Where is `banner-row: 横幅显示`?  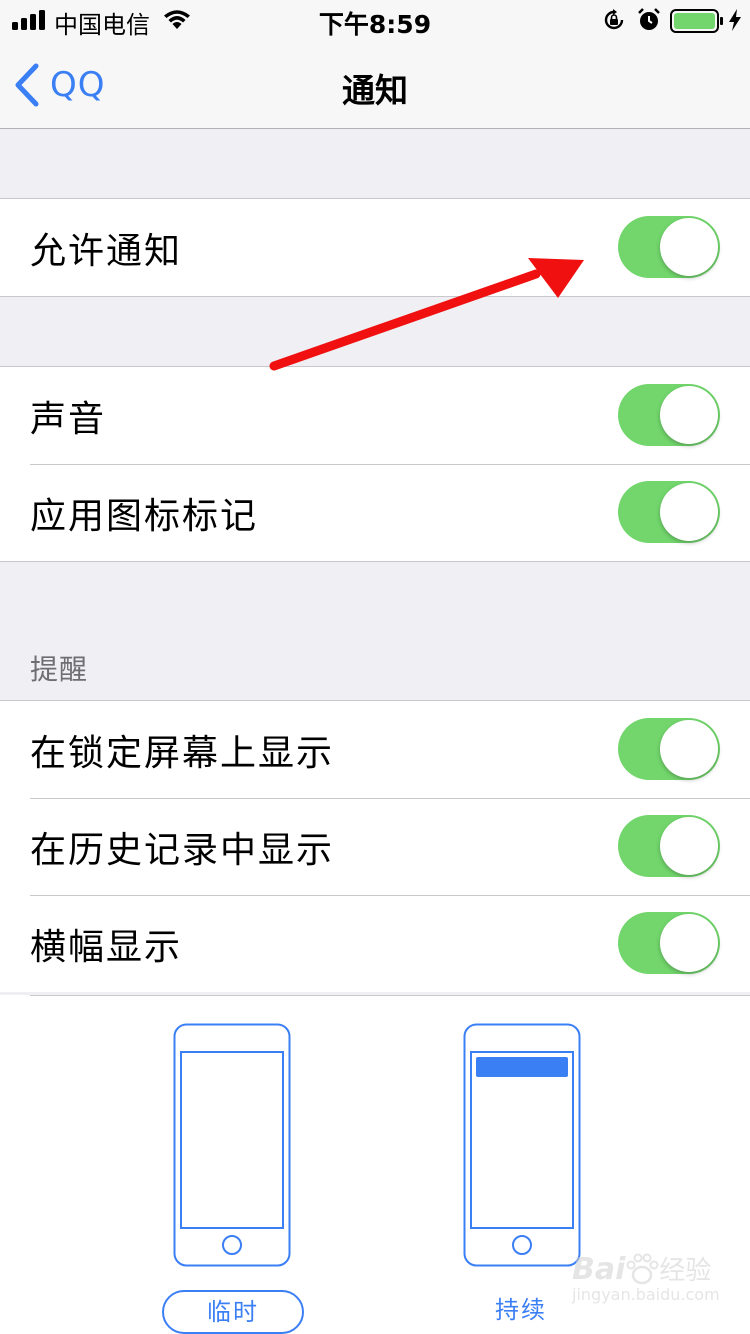
banner-row: 横幅显示 is located at coordinates (375, 943).